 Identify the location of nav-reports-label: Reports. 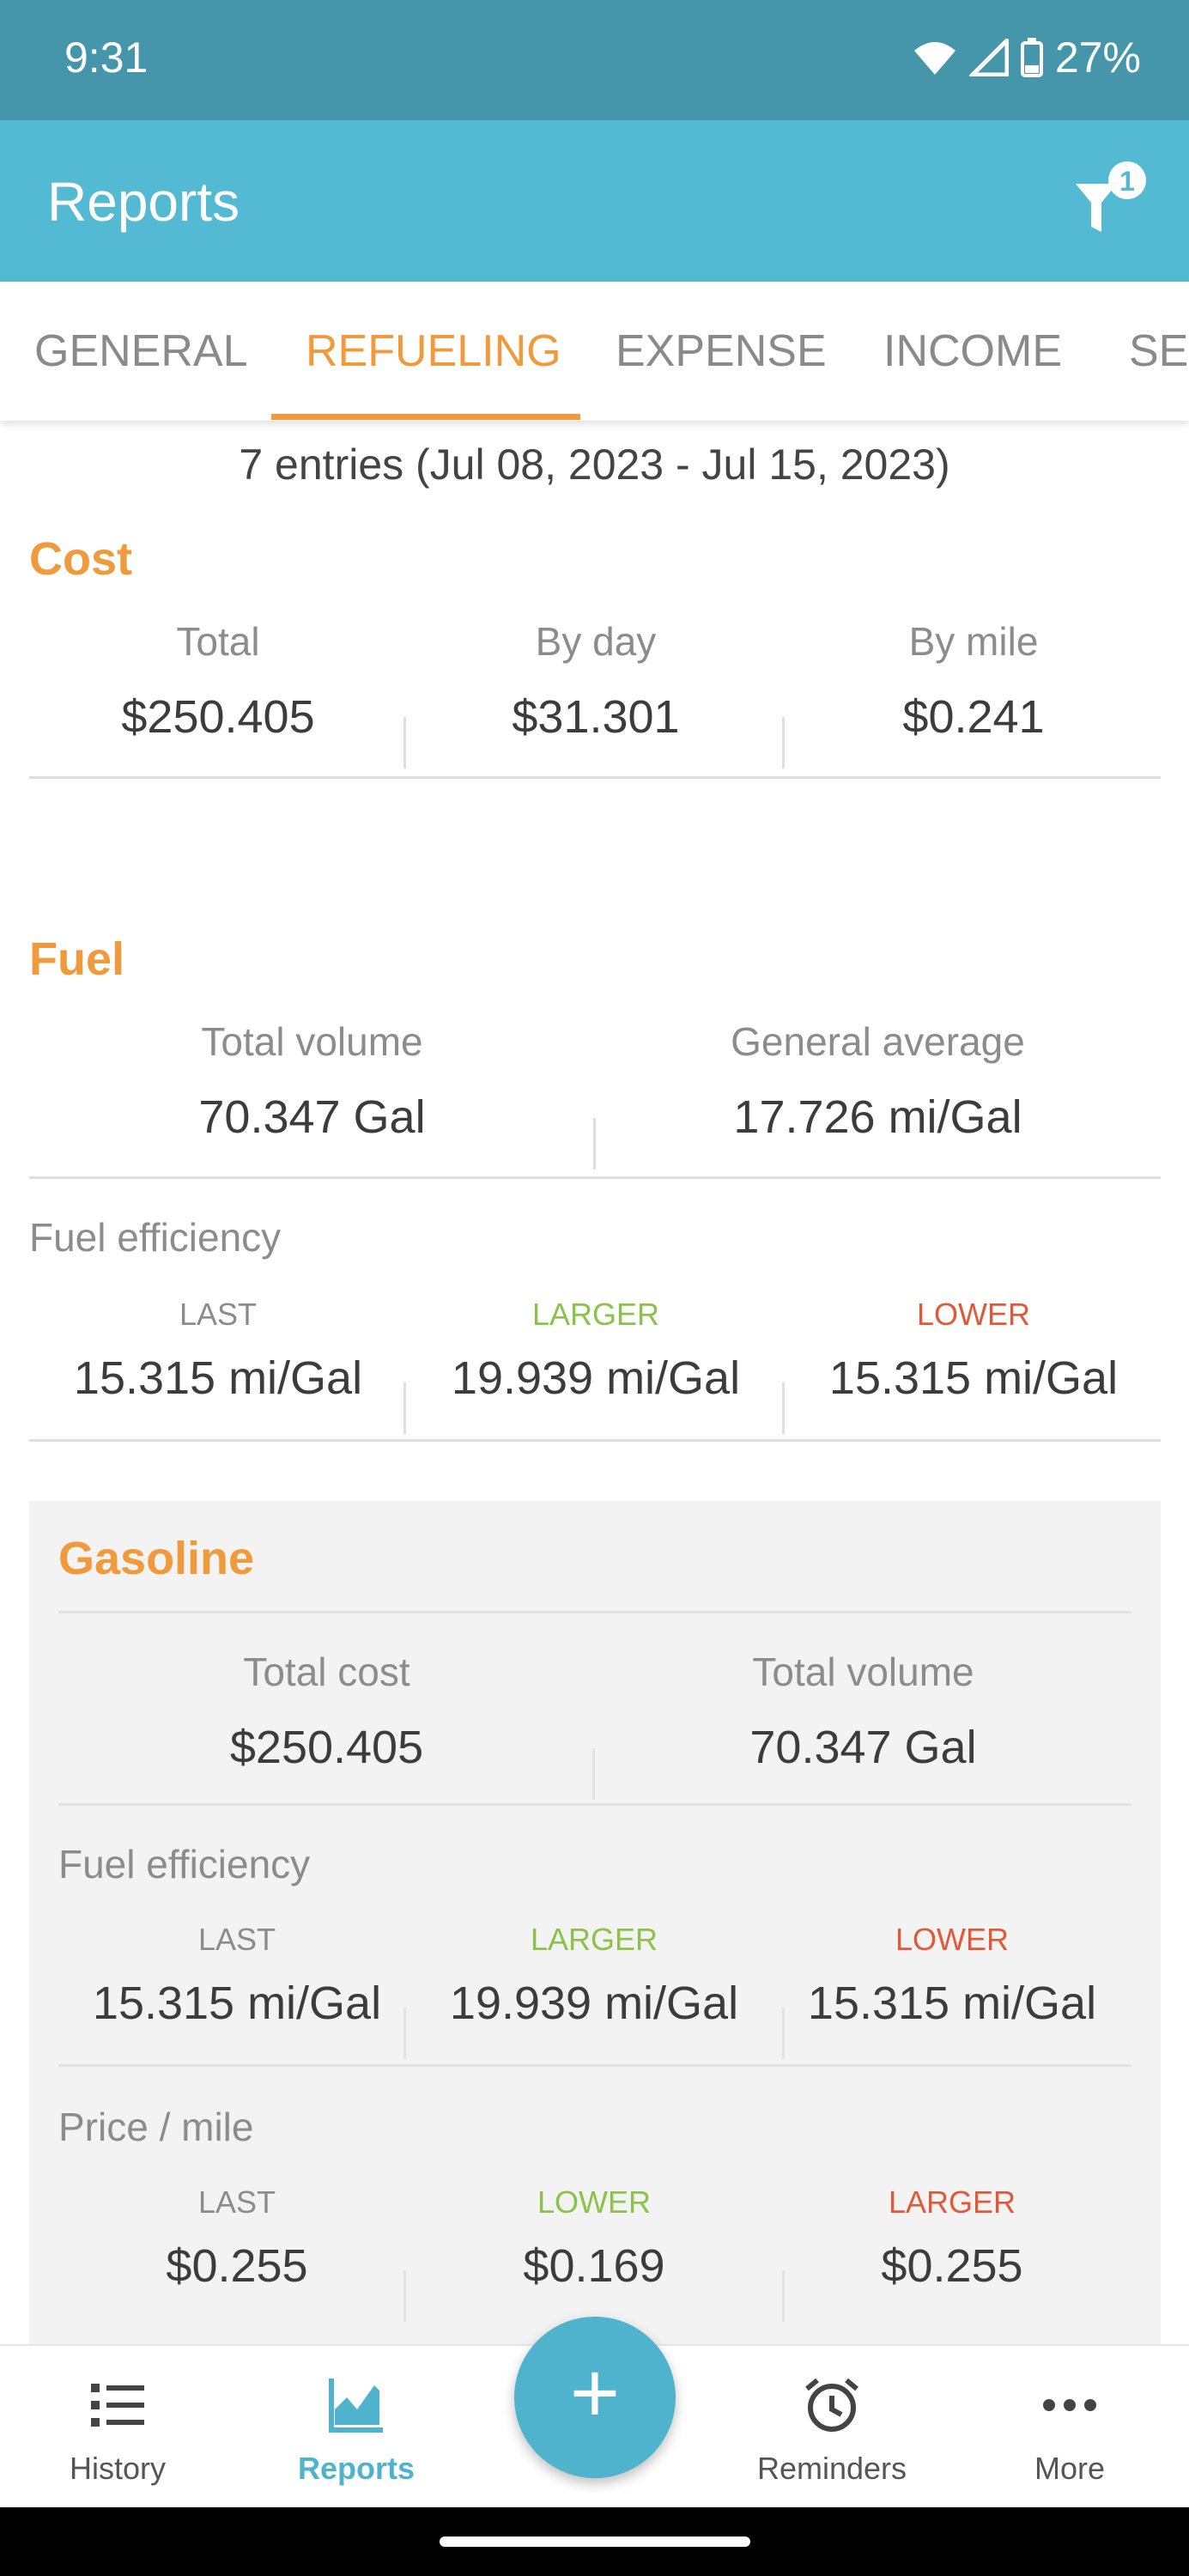
(356, 2468).